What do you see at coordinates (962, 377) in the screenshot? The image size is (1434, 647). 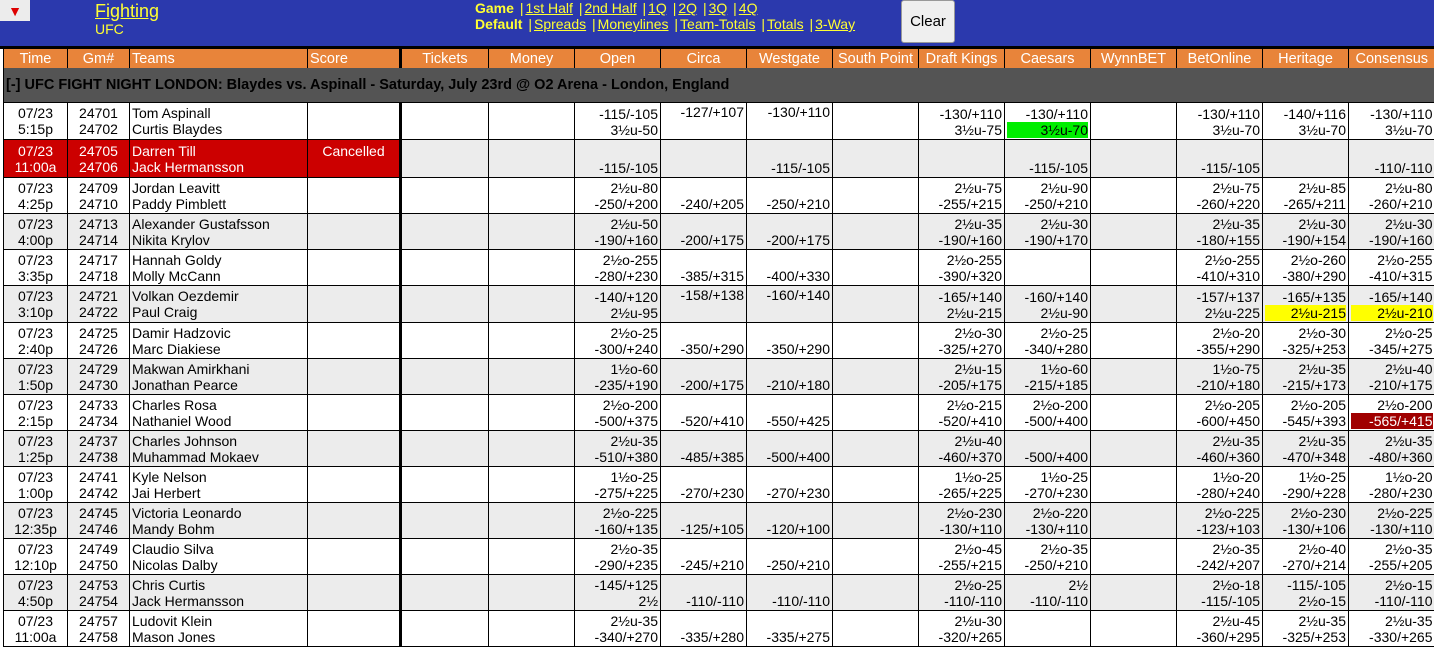 I see `odds-cell-draft-kings: 2½u-15-205/+175` at bounding box center [962, 377].